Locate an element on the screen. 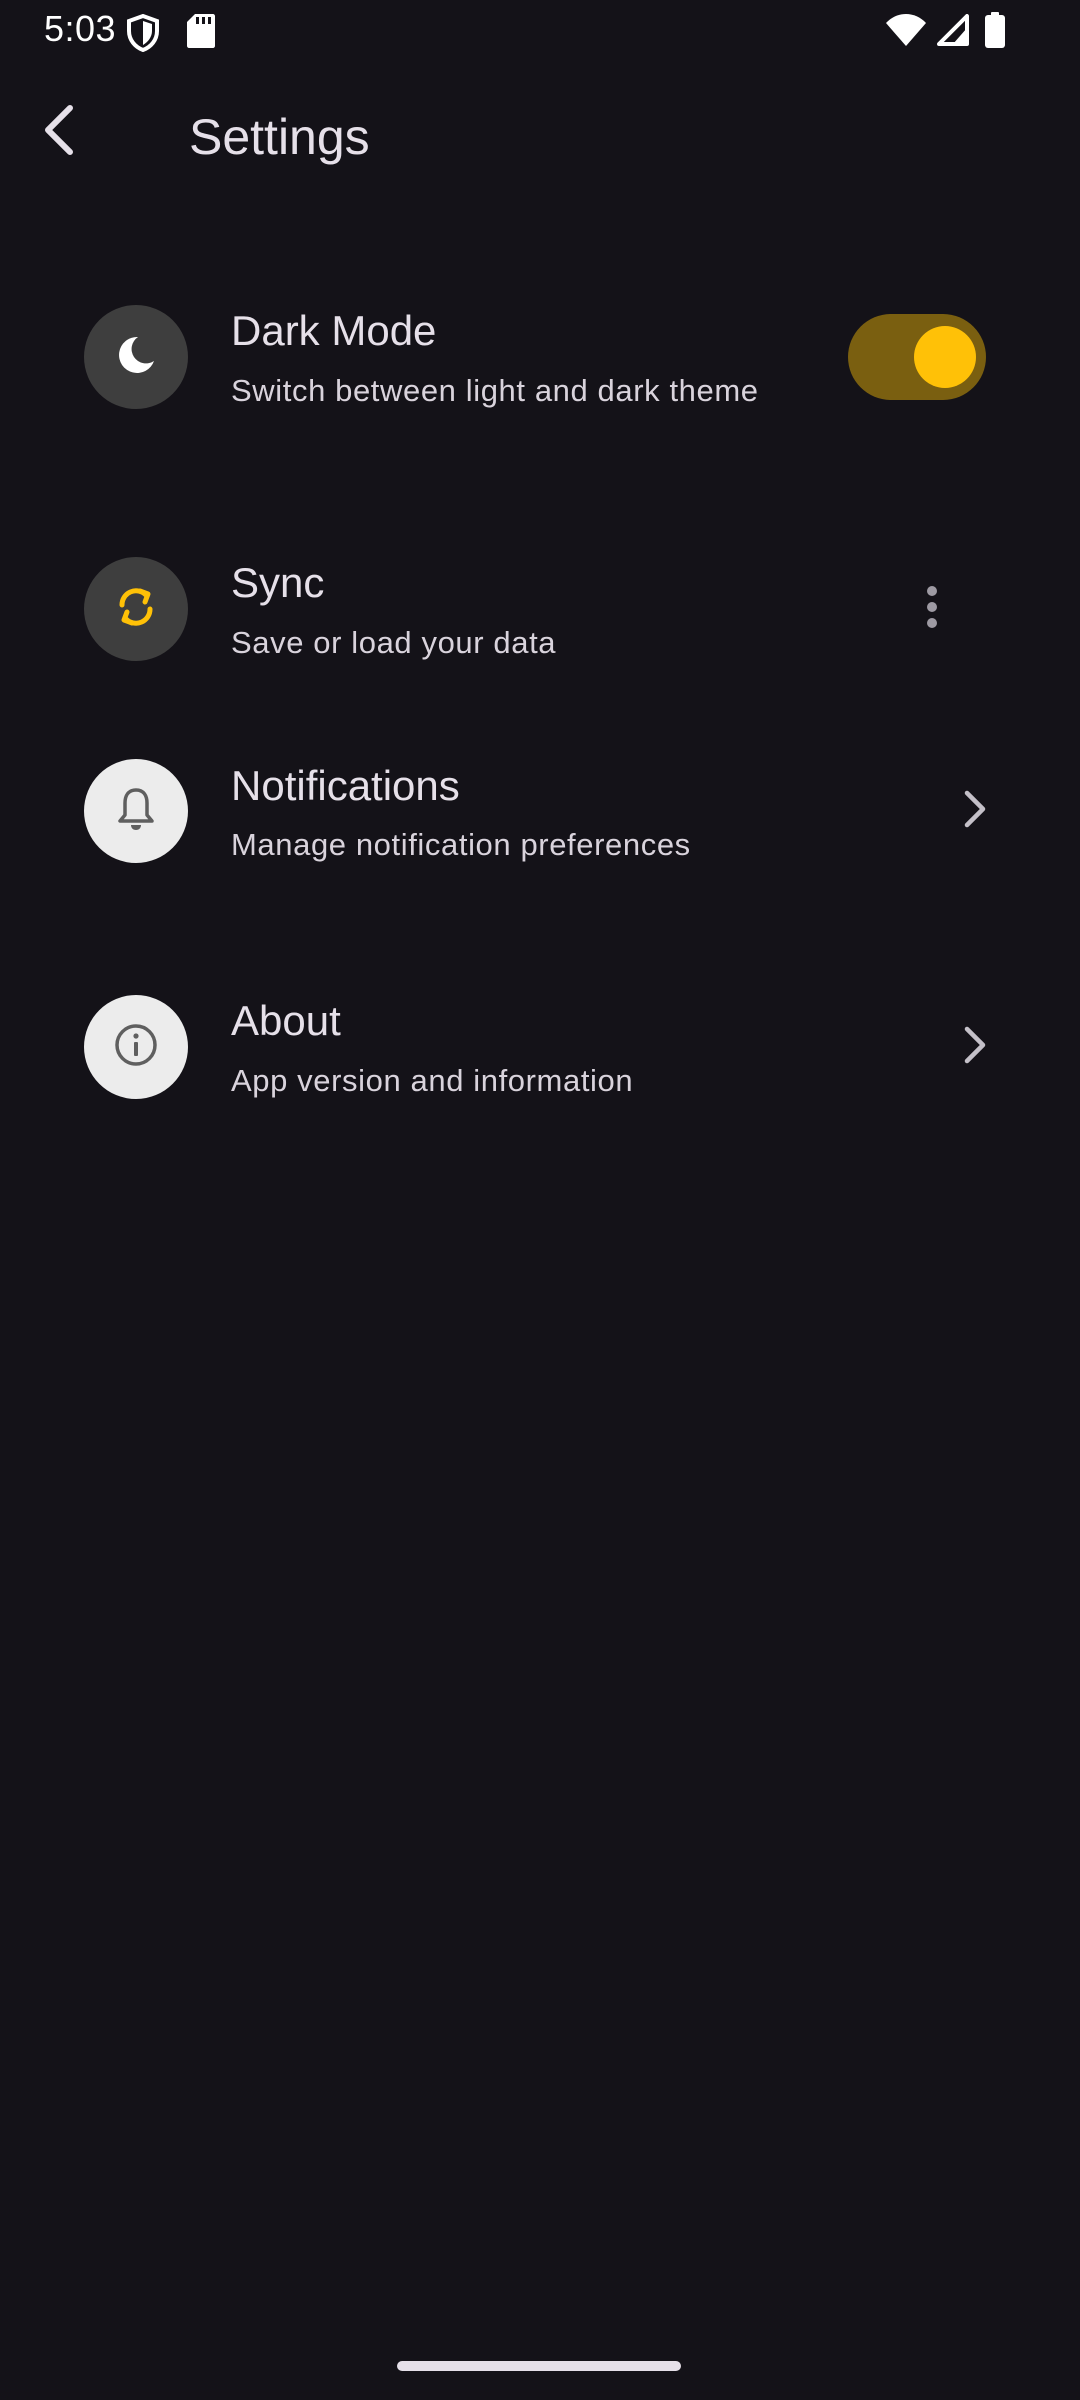 Image resolution: width=1080 pixels, height=2400 pixels. dark-mode-icon-container is located at coordinates (136, 357).